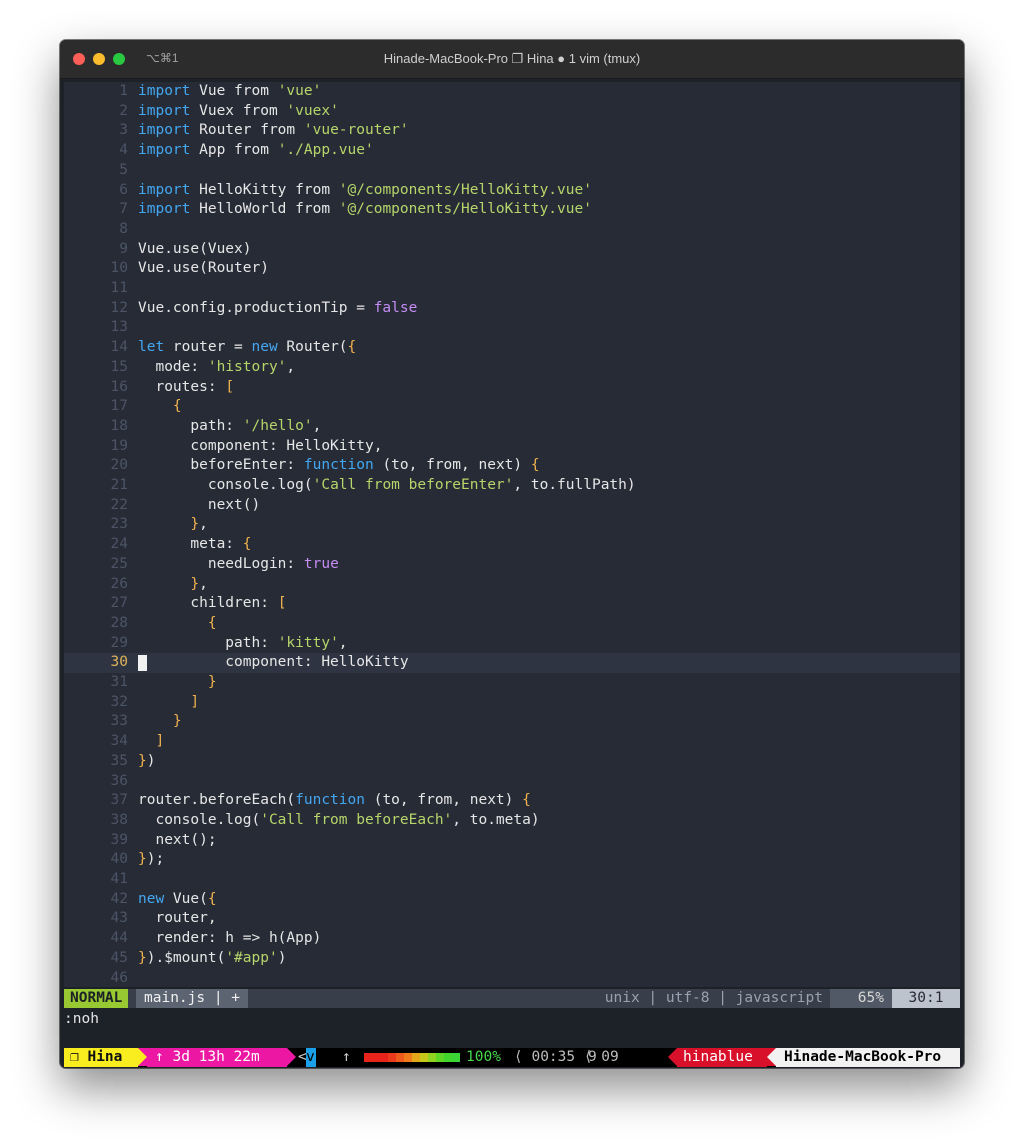 This screenshot has width=1024, height=1147. Describe the element at coordinates (512, 742) in the screenshot. I see `code-line: 34 ]` at that location.